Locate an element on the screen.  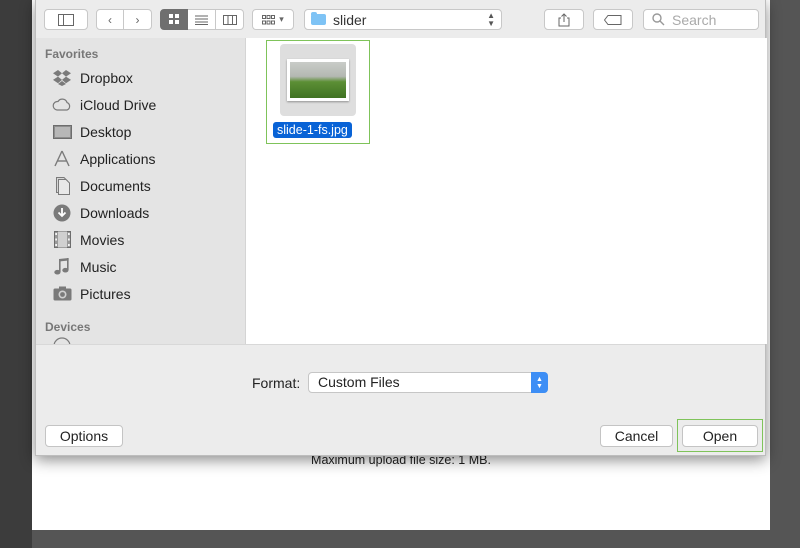
tag-icon is located at coordinates (613, 19).